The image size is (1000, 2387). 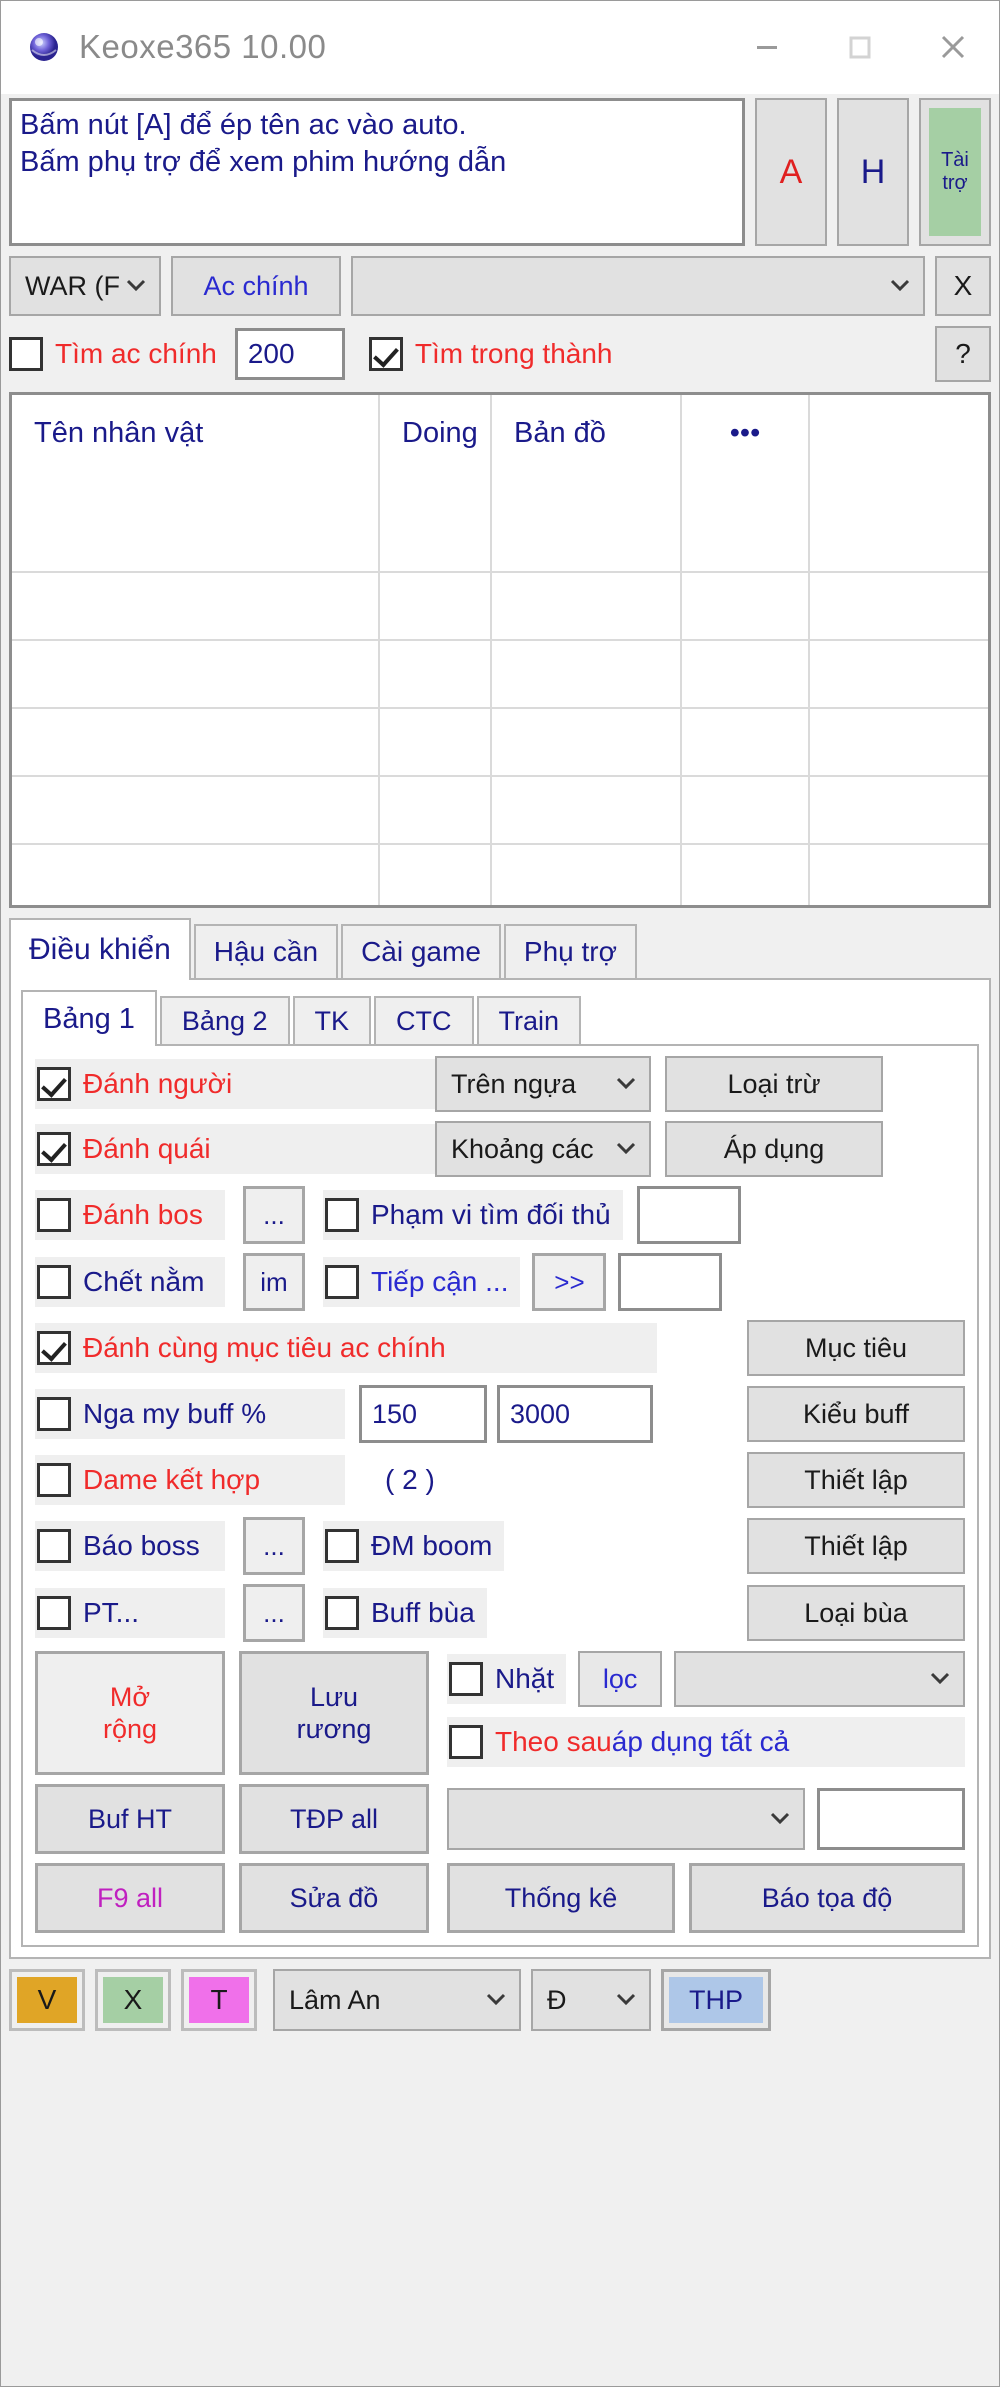 I want to click on dame-combo-checkbox, so click(x=54, y=1480).